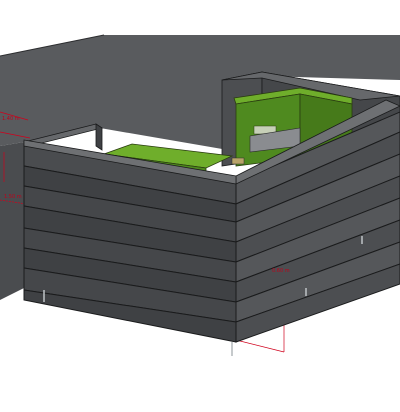 This screenshot has width=400, height=412. Describe the element at coordinates (11, 119) in the screenshot. I see `dim-label-1: 1.40 m` at that location.